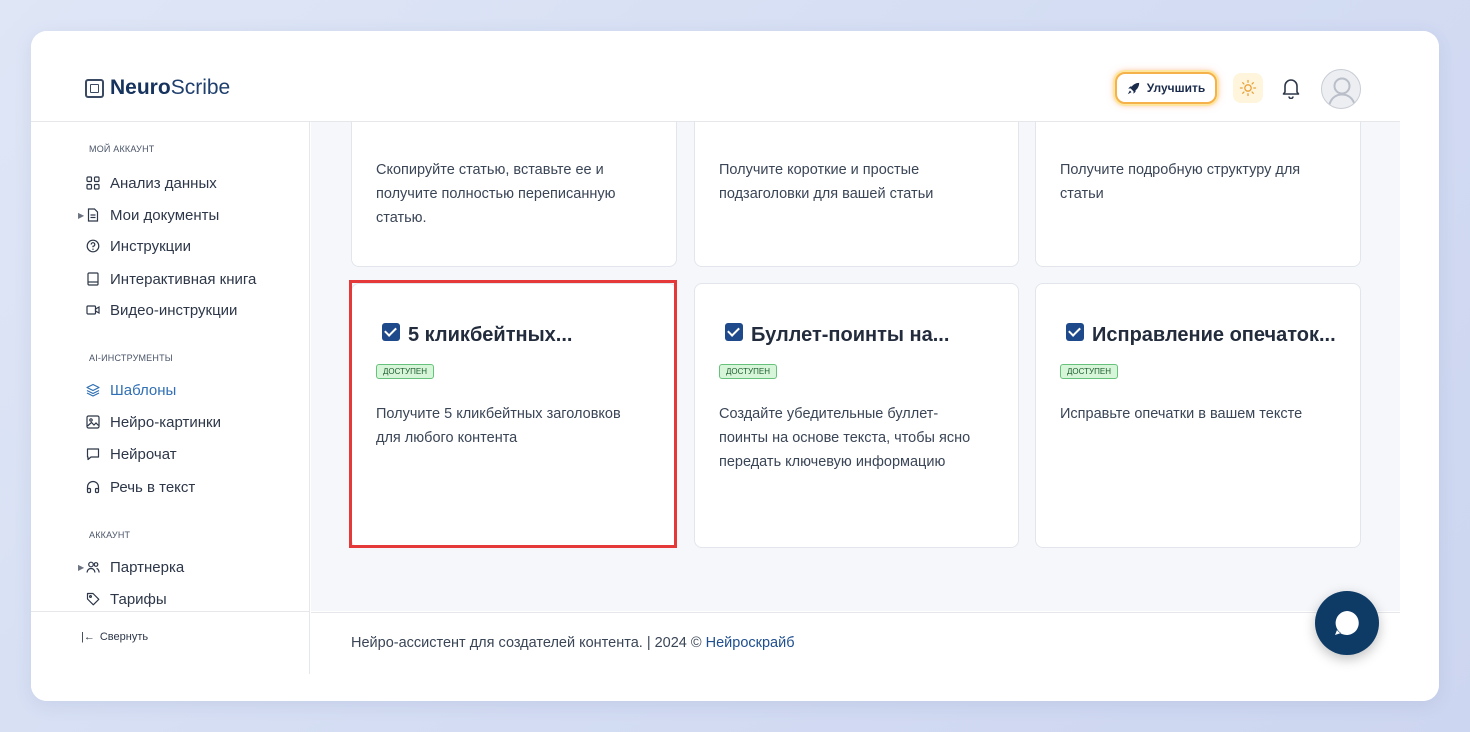 The width and height of the screenshot is (1470, 732). Describe the element at coordinates (93, 215) in the screenshot. I see `document-icon` at that location.